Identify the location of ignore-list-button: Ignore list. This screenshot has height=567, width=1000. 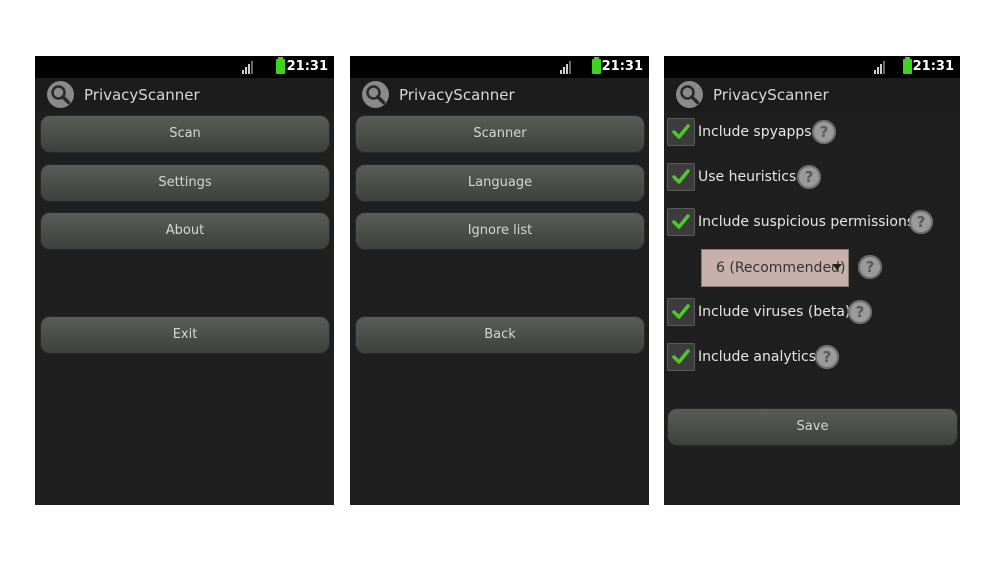
(500, 231).